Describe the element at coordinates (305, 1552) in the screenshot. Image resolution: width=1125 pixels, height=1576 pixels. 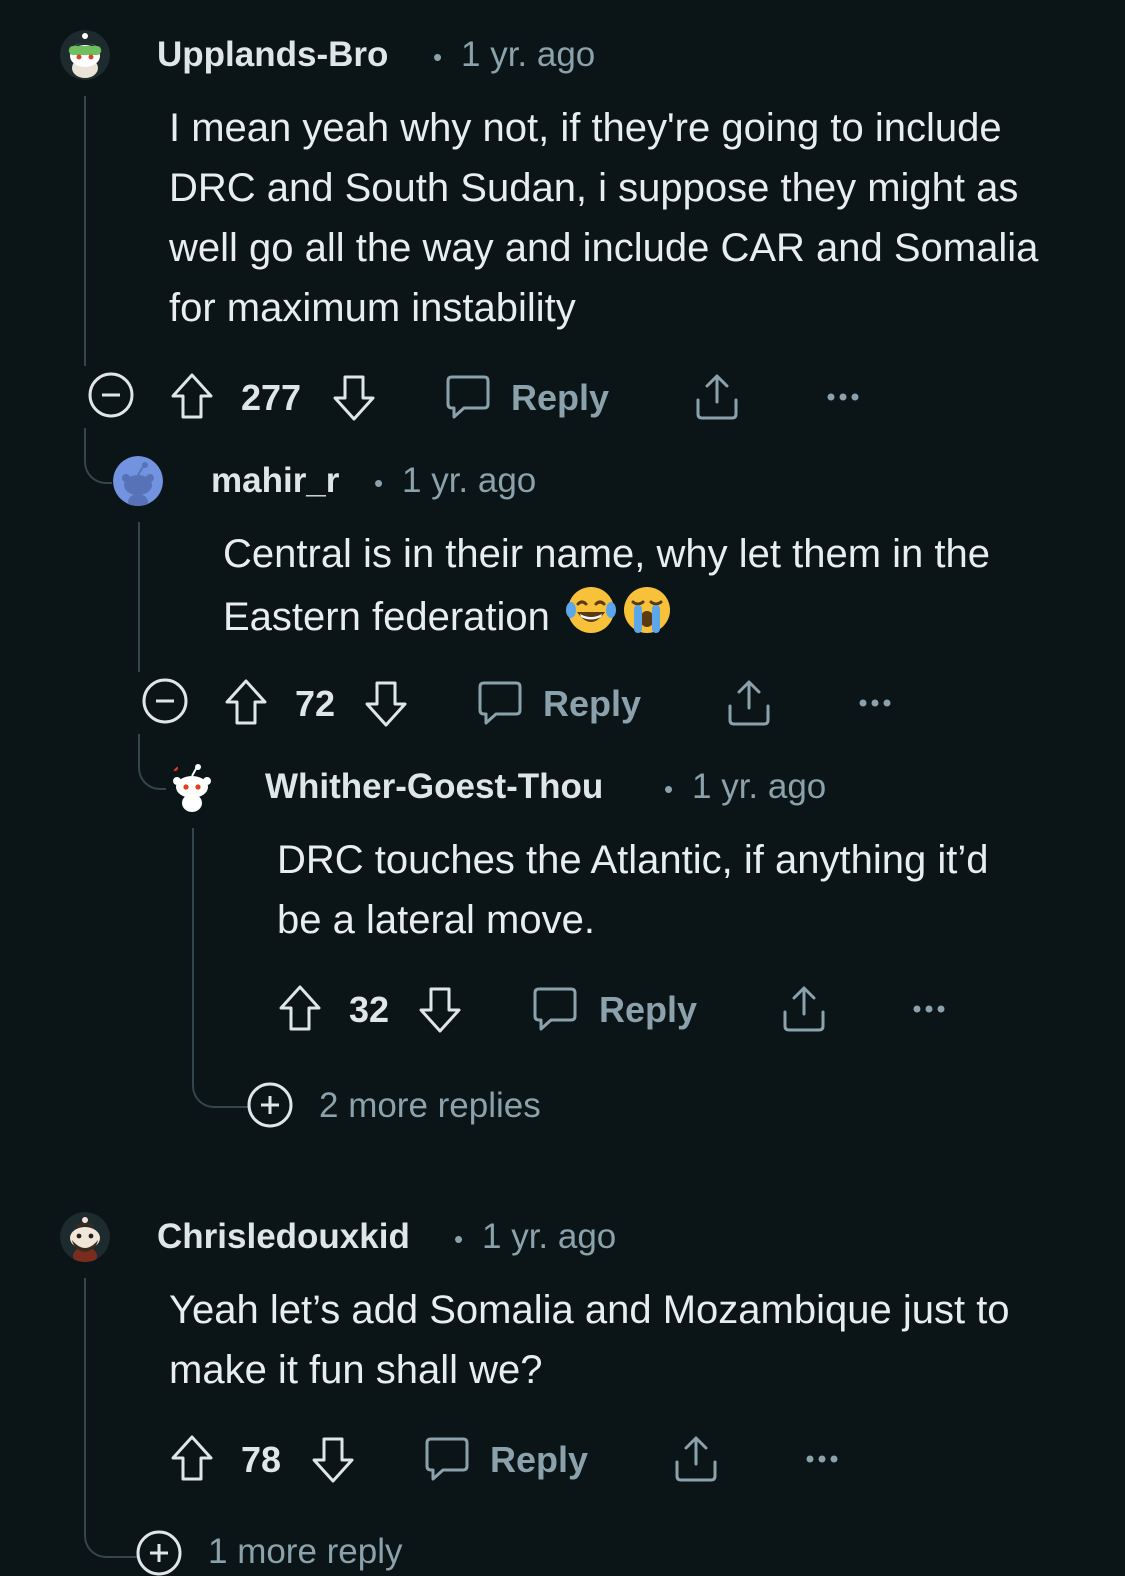
I see `more-replies-label: 1 more reply` at that location.